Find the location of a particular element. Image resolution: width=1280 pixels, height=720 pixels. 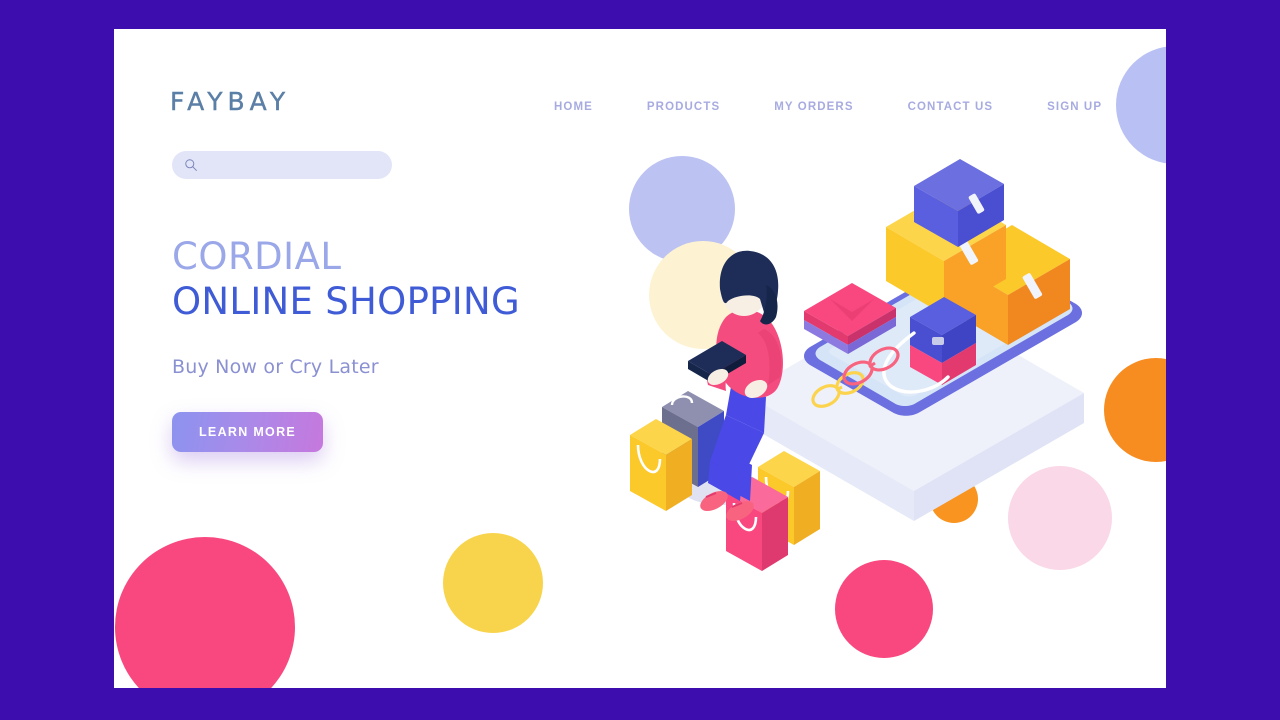

headline-line-2: ONLINE SHOPPING is located at coordinates (346, 302).